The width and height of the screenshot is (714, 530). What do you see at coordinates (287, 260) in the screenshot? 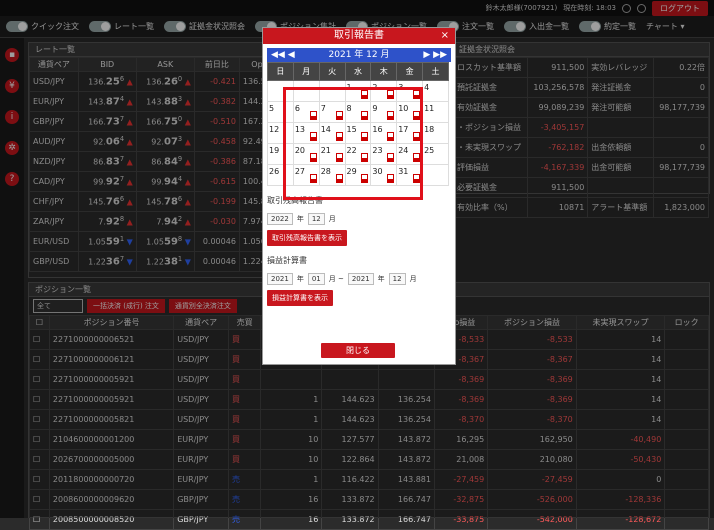
I see `pnl-statement-label: 損益計算書` at bounding box center [287, 260].